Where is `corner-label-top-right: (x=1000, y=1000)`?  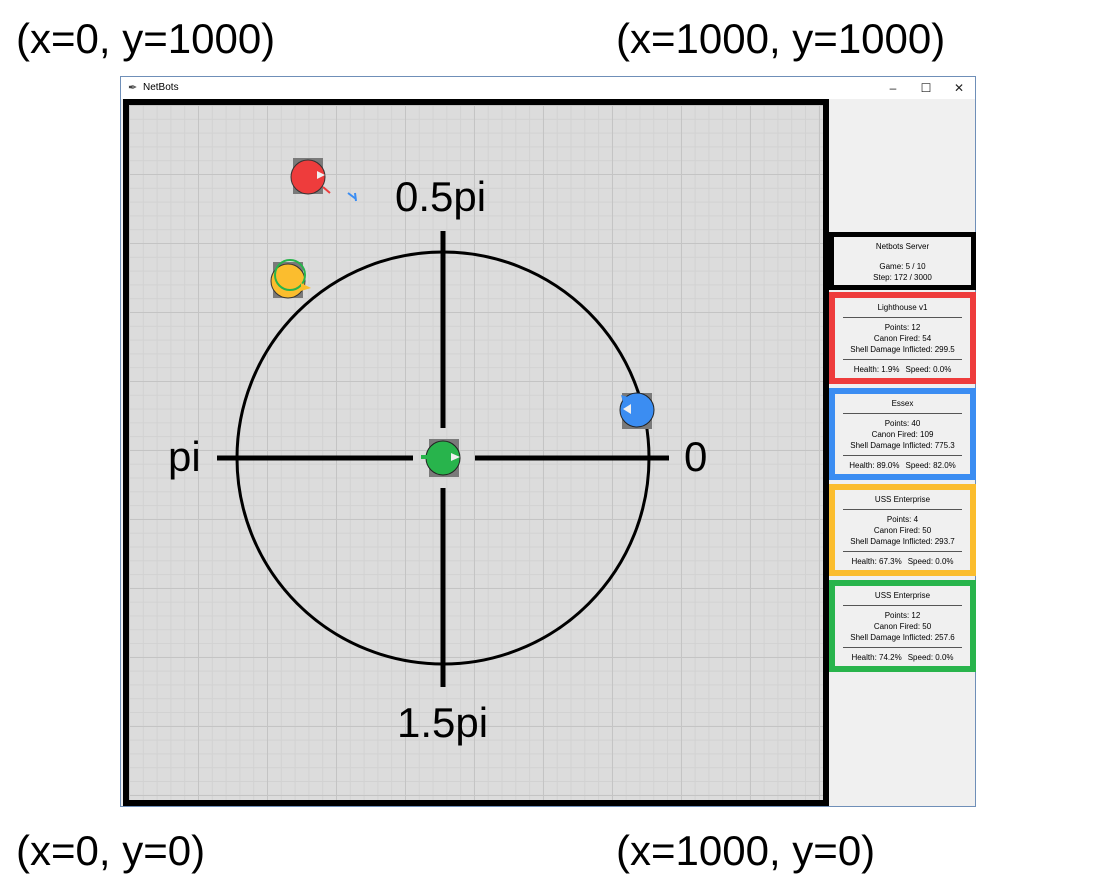
corner-label-top-right: (x=1000, y=1000) is located at coordinates (781, 38).